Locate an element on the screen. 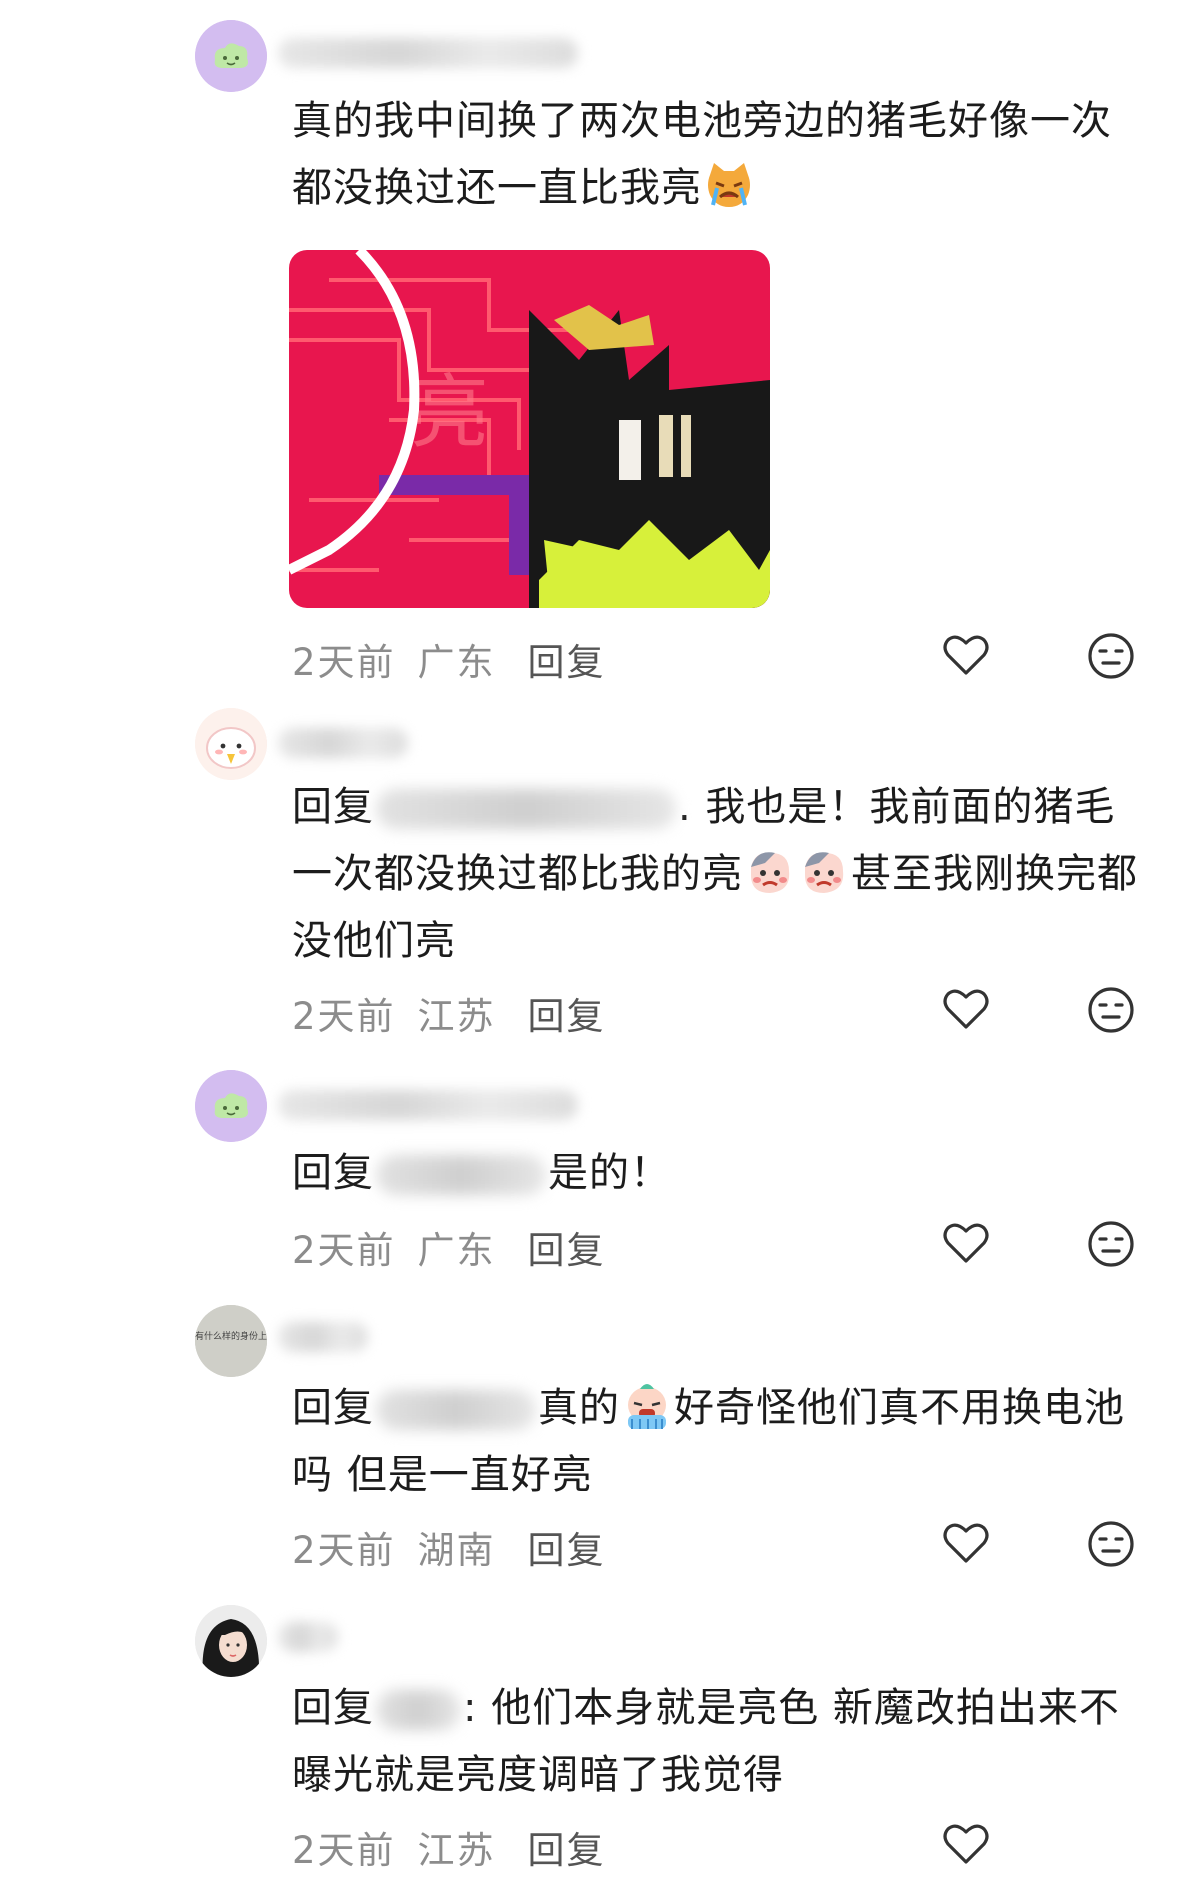 This screenshot has height=1887, width=1178. comment-text: 回复 真的 好奇怪他们真不用换电池吗 但是一直好亮 is located at coordinates (717, 1442).